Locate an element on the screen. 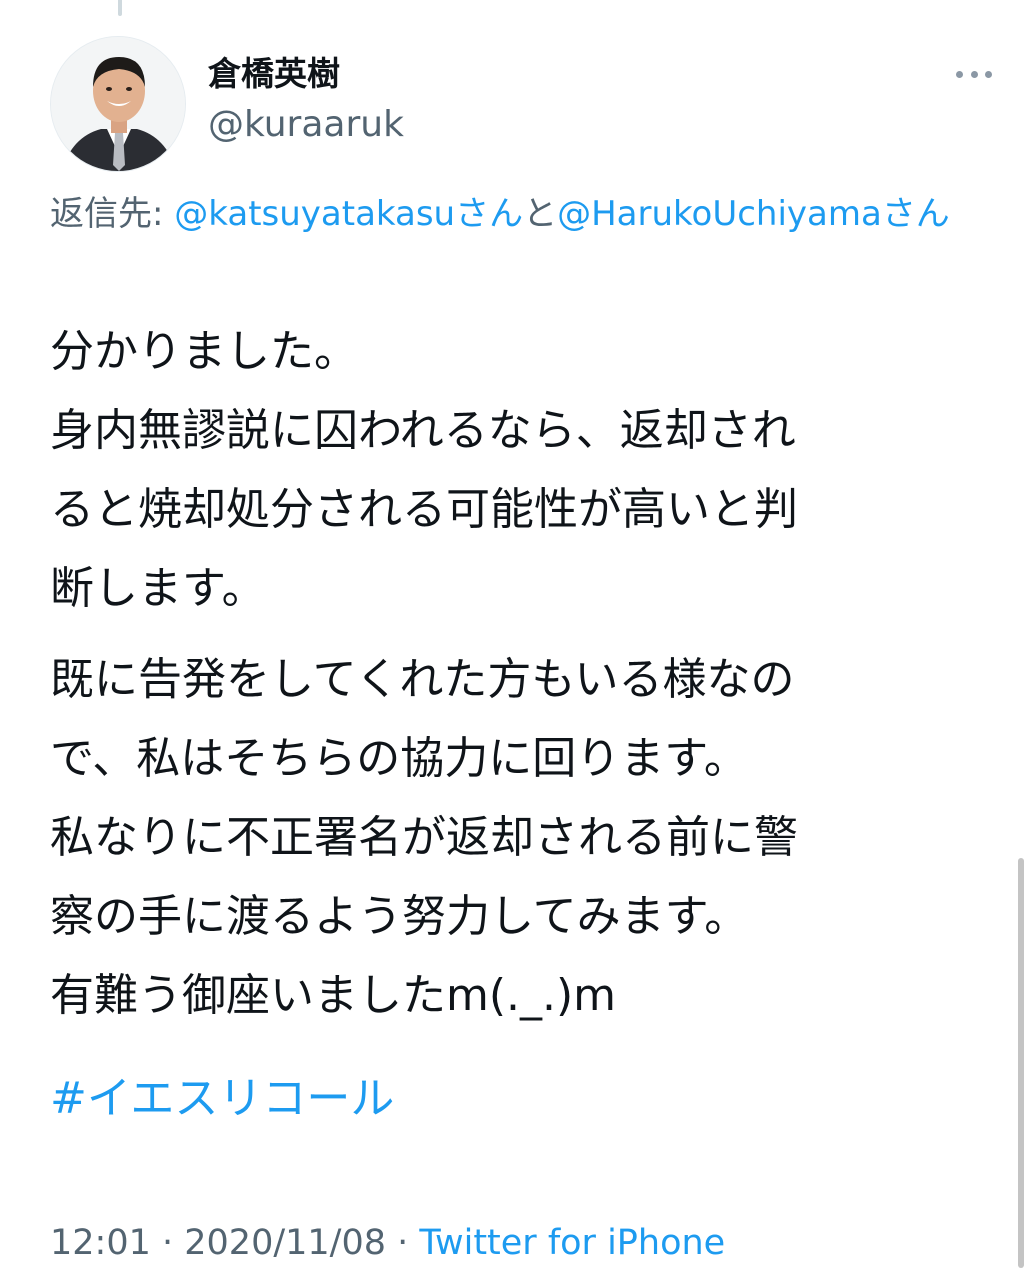 The image size is (1034, 1280). tweet-line: 私なりに不正署名が返却される前に警 is located at coordinates (424, 837).